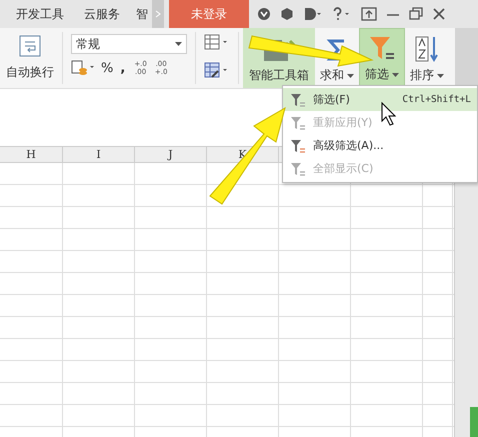 This screenshot has height=437, width=478. What do you see at coordinates (107, 68) in the screenshot?
I see `percent-button: %` at bounding box center [107, 68].